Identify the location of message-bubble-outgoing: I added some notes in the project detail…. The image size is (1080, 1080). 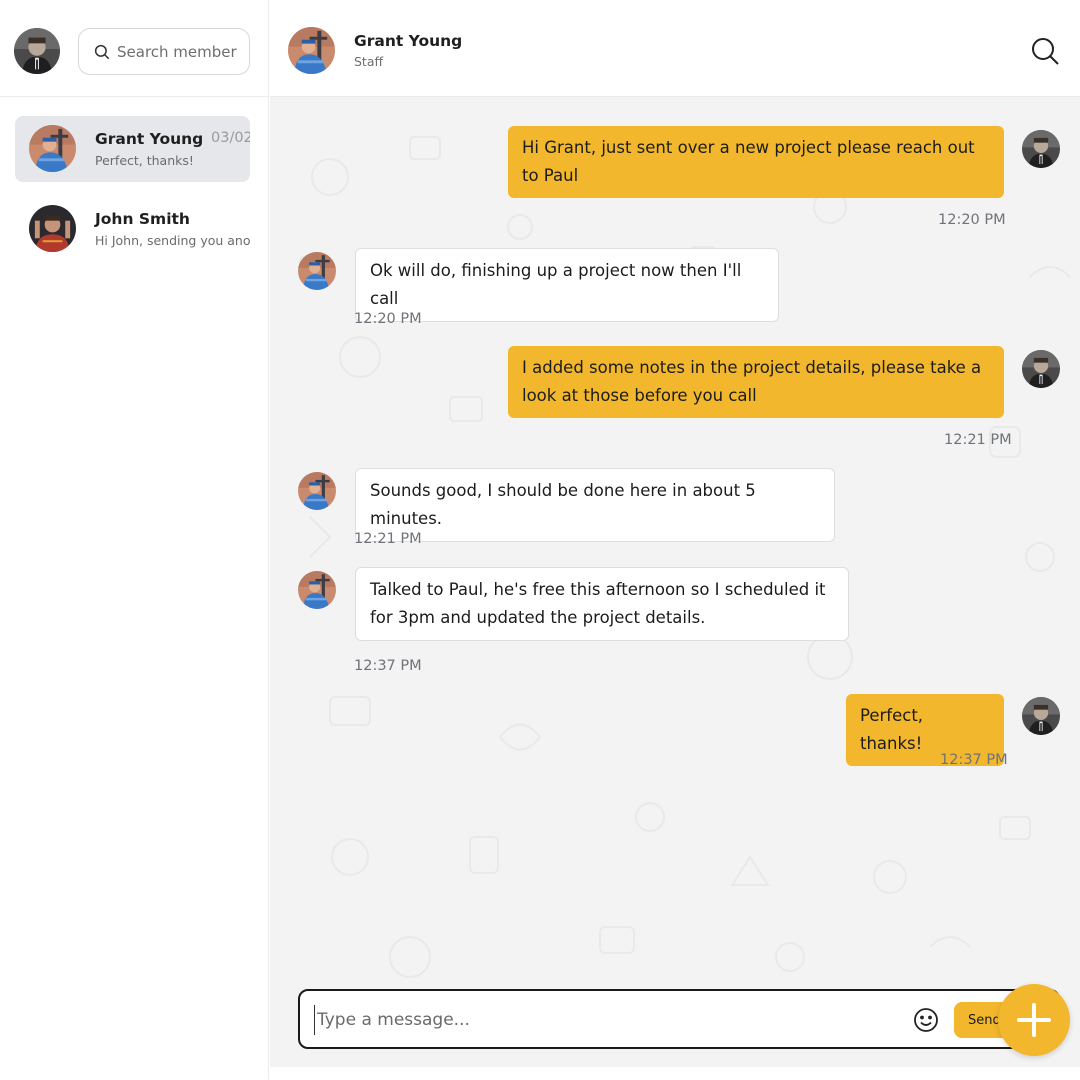
(756, 382).